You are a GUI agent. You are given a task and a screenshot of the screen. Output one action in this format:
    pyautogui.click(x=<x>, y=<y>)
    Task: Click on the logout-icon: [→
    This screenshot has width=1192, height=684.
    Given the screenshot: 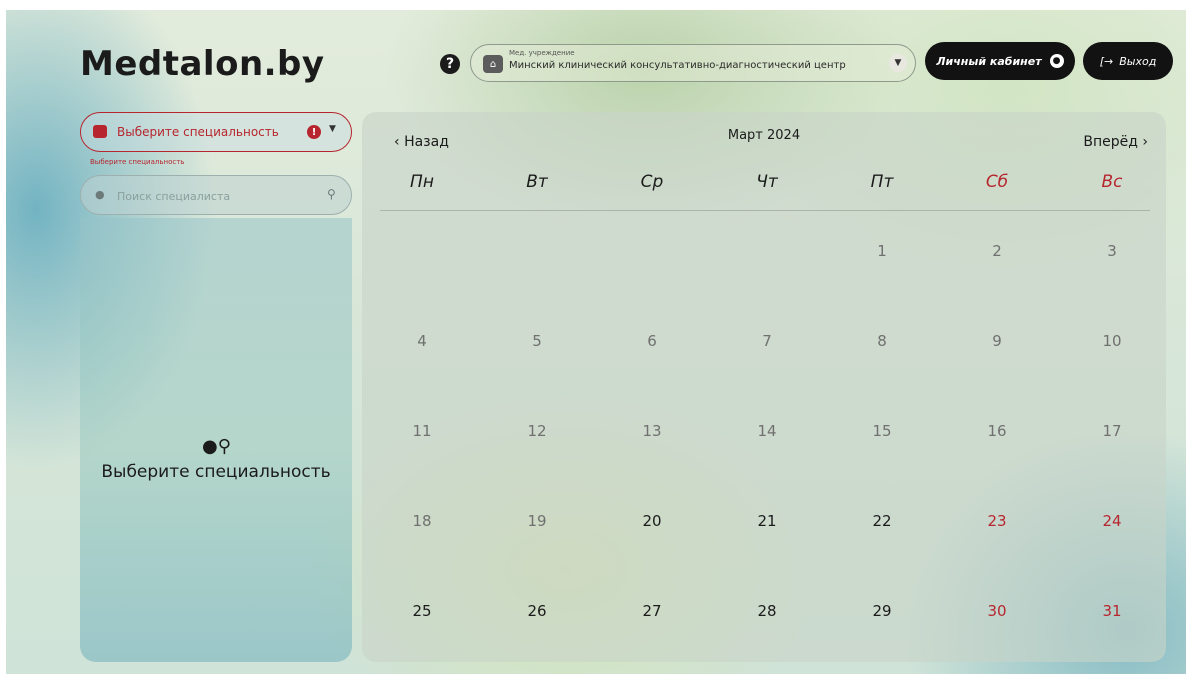 What is the action you would take?
    pyautogui.click(x=1106, y=61)
    